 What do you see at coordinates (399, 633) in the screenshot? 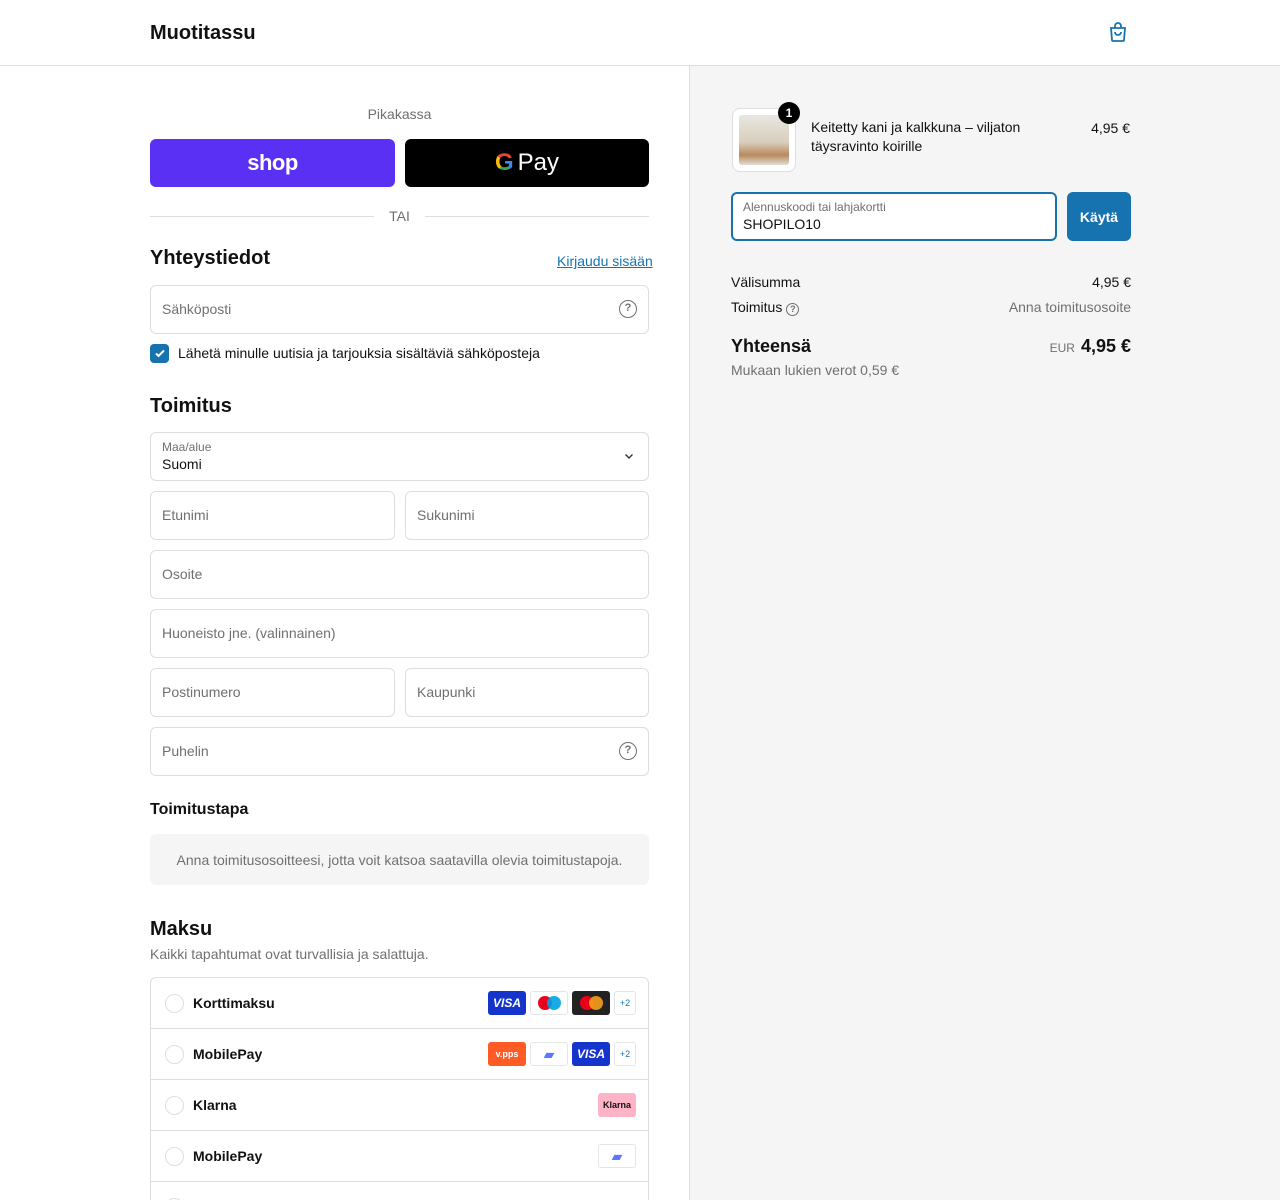
I see `apartment-field: Huoneisto jne. (valinnainen)` at bounding box center [399, 633].